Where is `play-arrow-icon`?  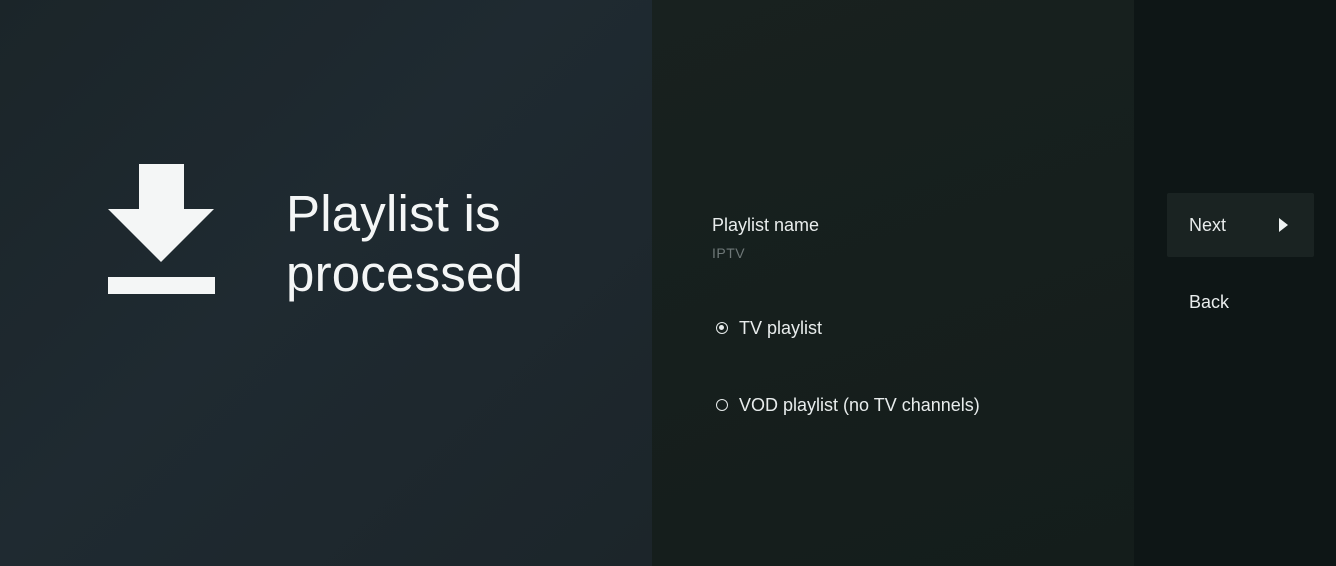
play-arrow-icon is located at coordinates (1283, 225).